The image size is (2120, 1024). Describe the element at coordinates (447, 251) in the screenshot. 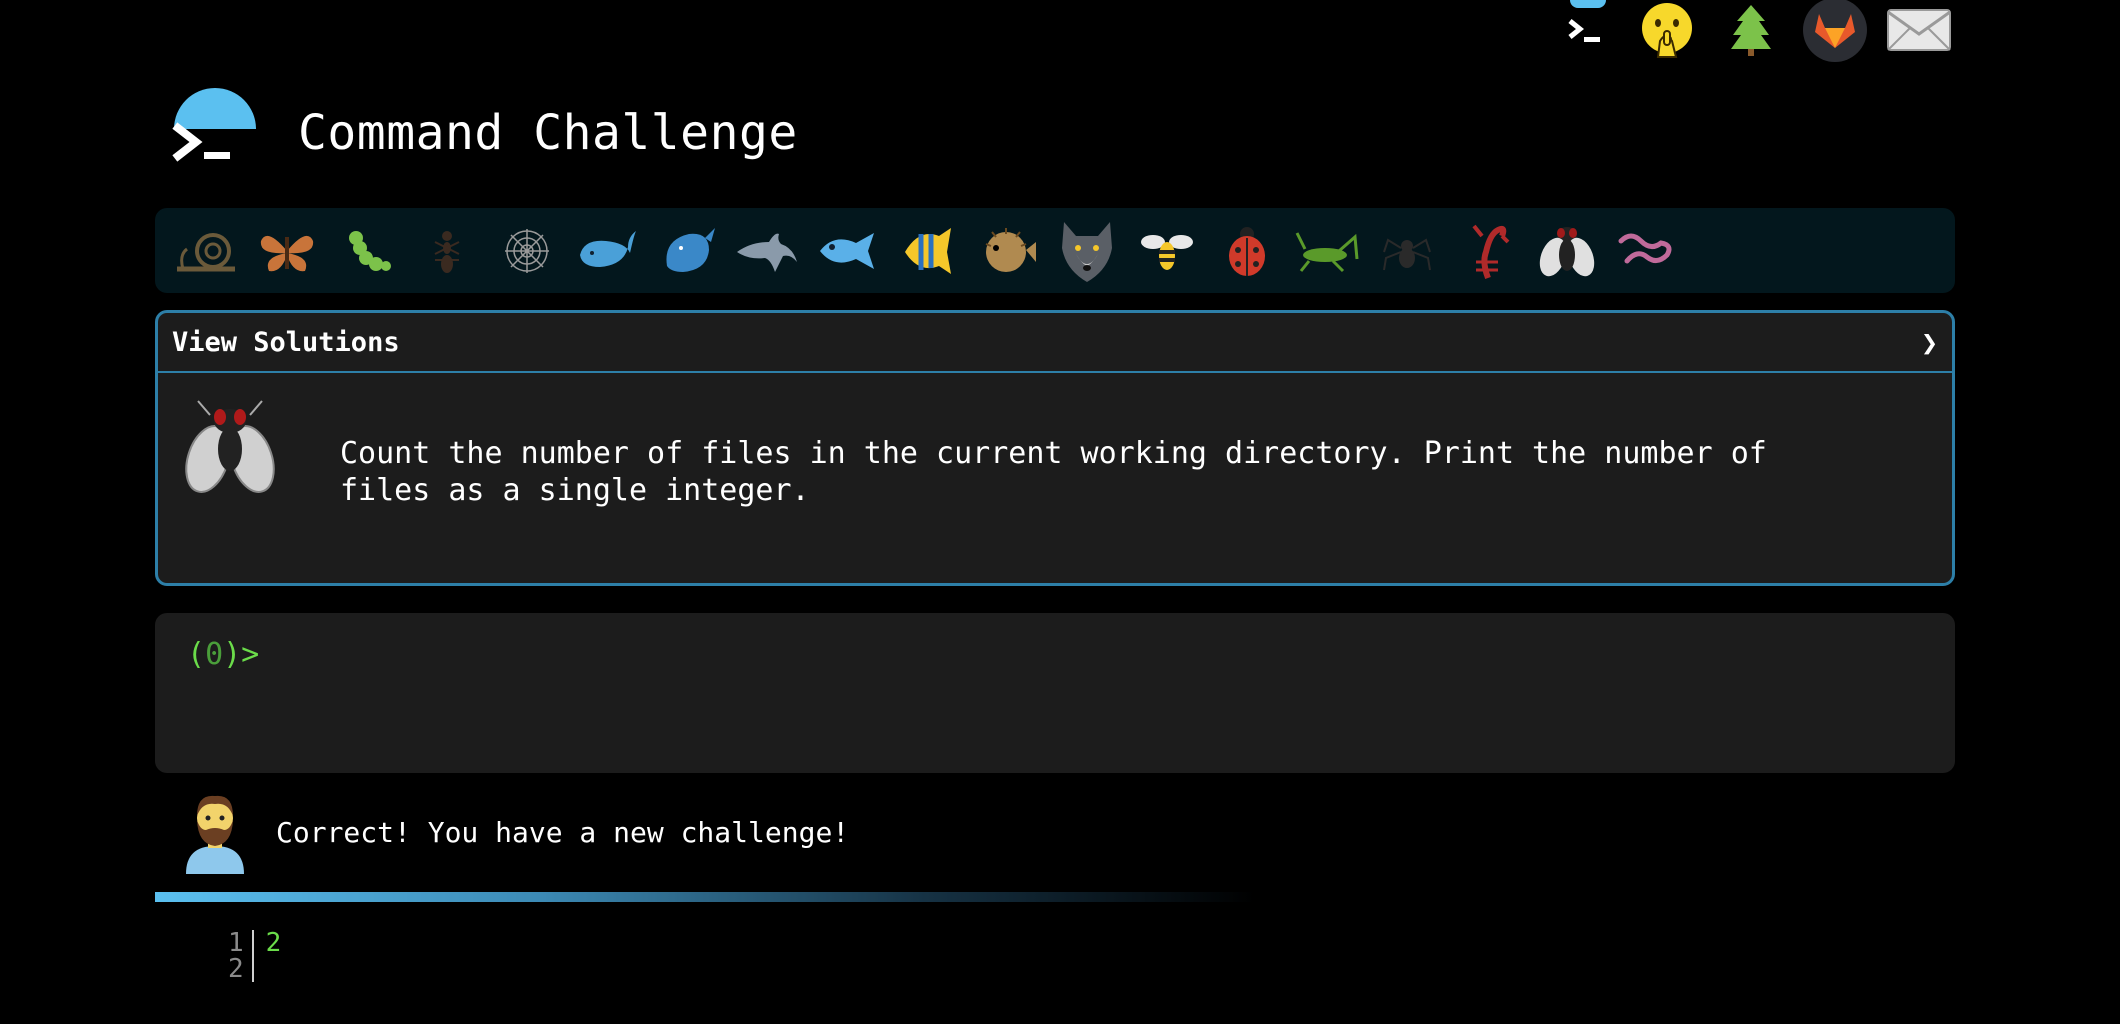

I see `ant-icon` at that location.